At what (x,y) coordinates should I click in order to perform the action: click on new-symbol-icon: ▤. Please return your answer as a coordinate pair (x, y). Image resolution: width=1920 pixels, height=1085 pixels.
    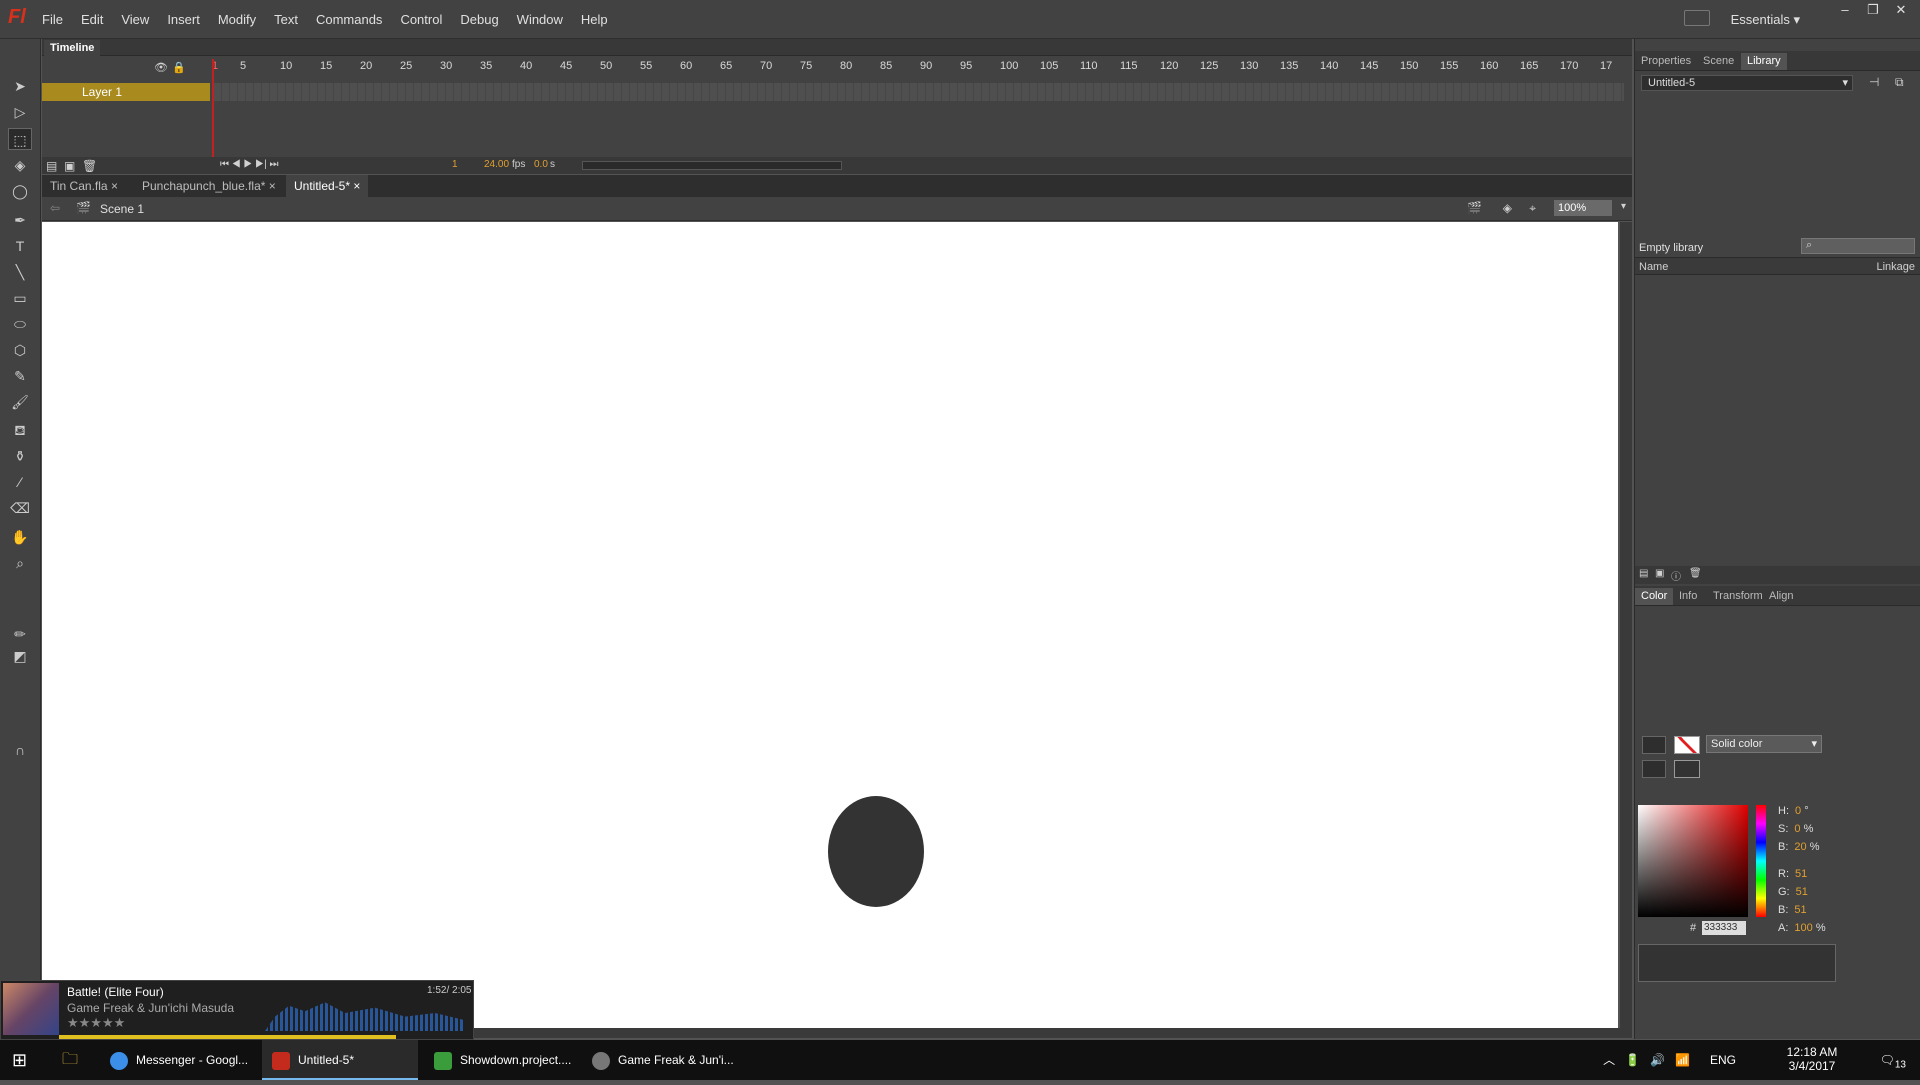
    Looking at the image, I should click on (1643, 573).